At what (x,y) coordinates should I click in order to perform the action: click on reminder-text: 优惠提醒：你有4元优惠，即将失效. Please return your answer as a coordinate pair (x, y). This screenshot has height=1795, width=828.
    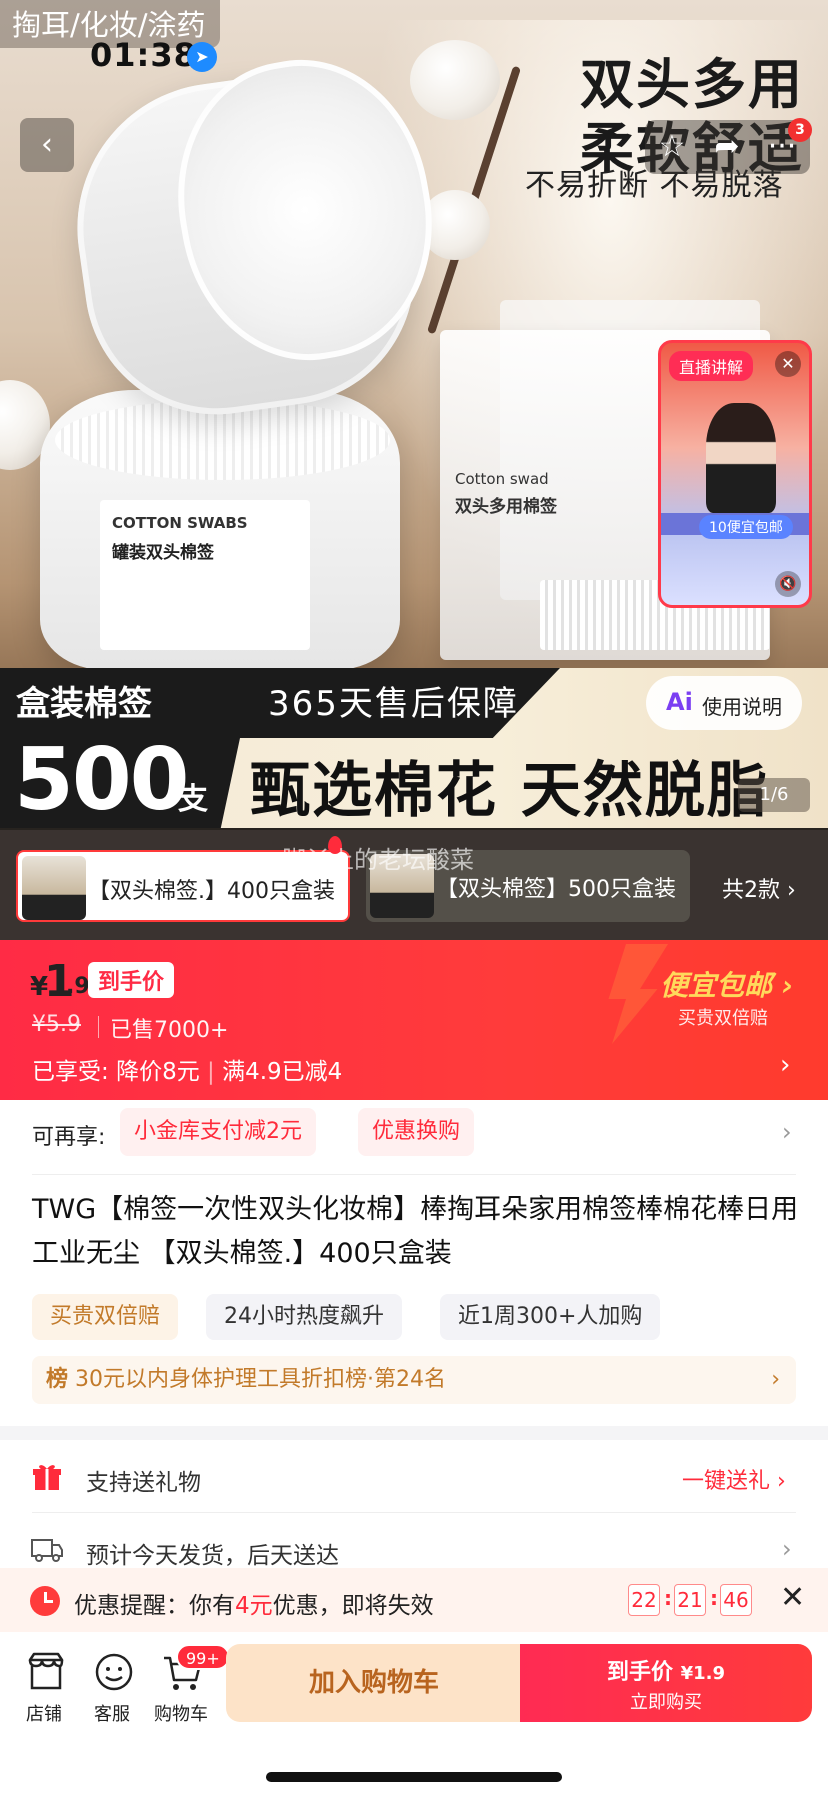
    Looking at the image, I should click on (254, 1603).